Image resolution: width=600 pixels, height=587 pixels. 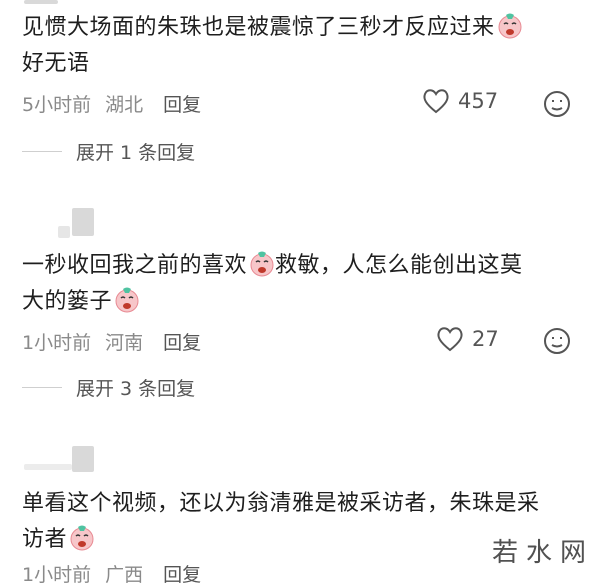 I want to click on comment-2-line-1: 一秒收回我之前的喜欢, so click(x=135, y=265).